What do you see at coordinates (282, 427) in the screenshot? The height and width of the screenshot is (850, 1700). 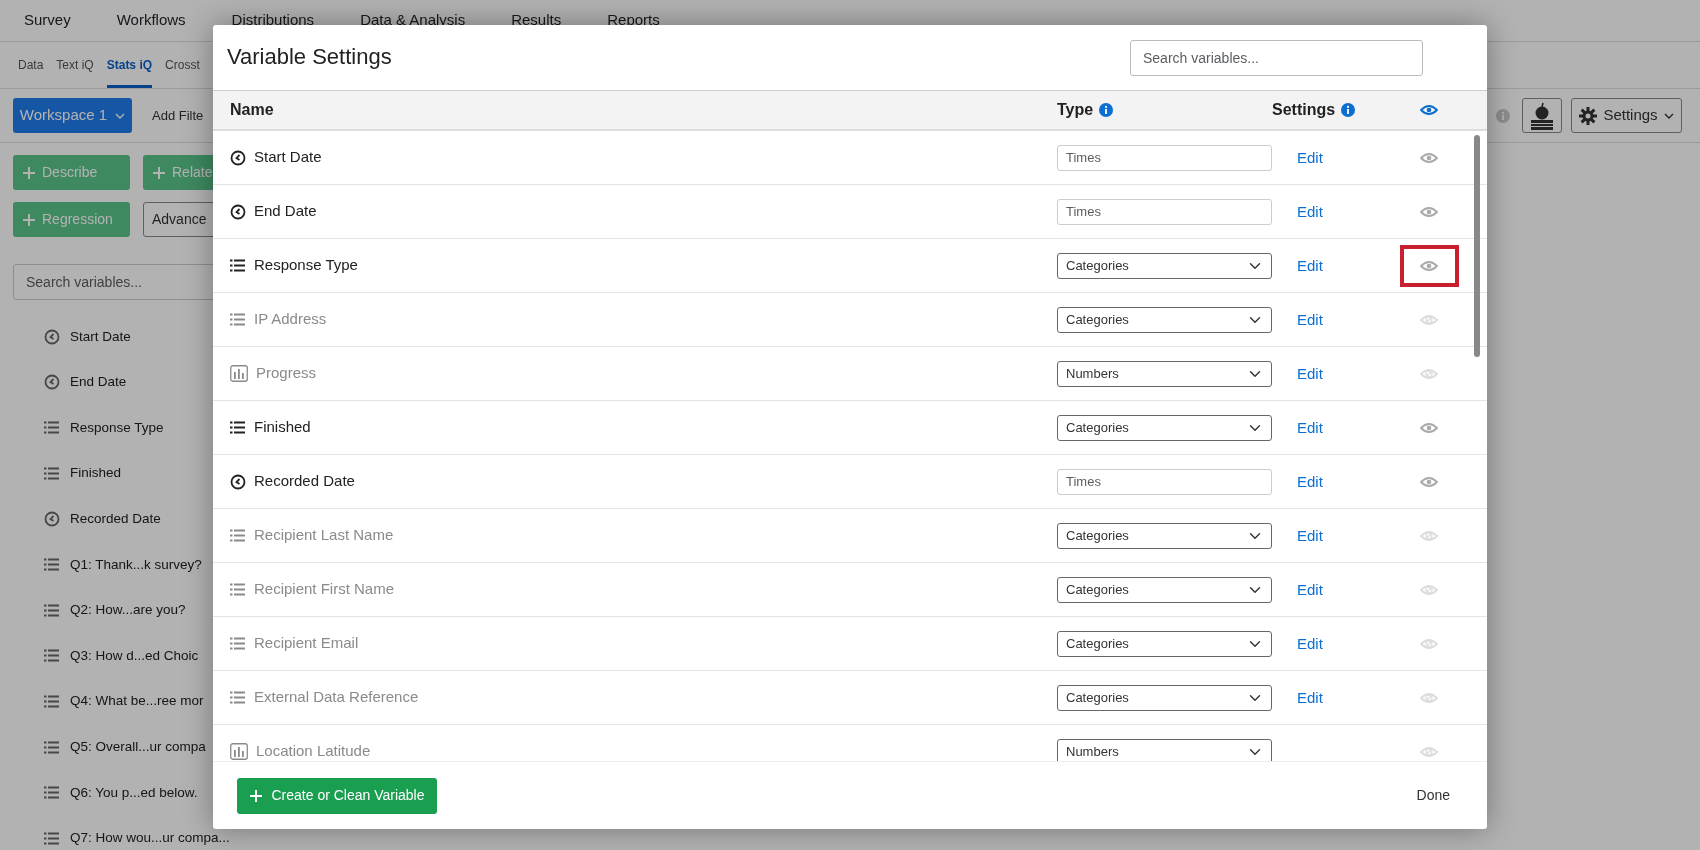 I see `variable-name: Finished` at bounding box center [282, 427].